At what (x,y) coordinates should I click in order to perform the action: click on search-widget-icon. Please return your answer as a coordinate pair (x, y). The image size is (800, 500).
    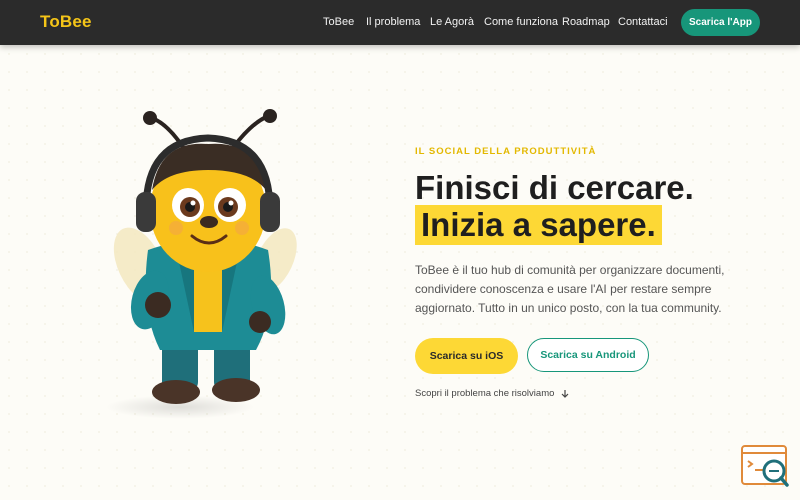
    Looking at the image, I should click on (765, 466).